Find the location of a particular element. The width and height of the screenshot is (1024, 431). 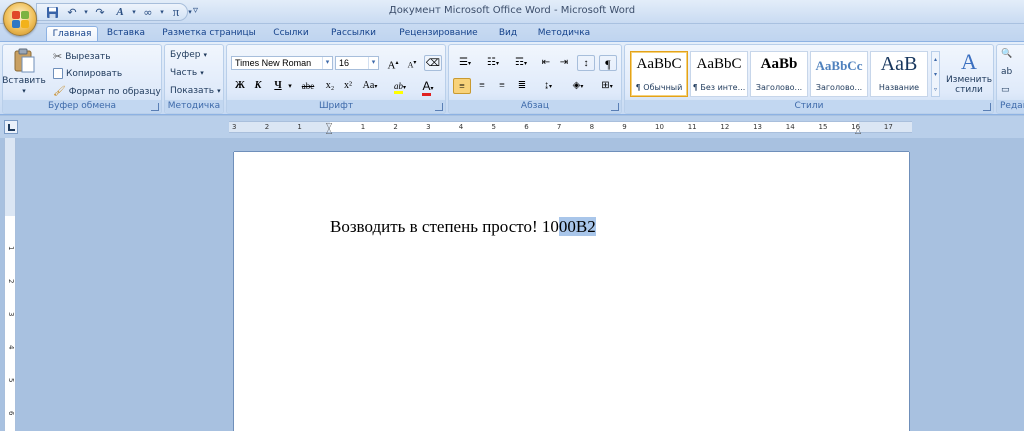

buffer-button: Буфер ▾ is located at coordinates (188, 55).